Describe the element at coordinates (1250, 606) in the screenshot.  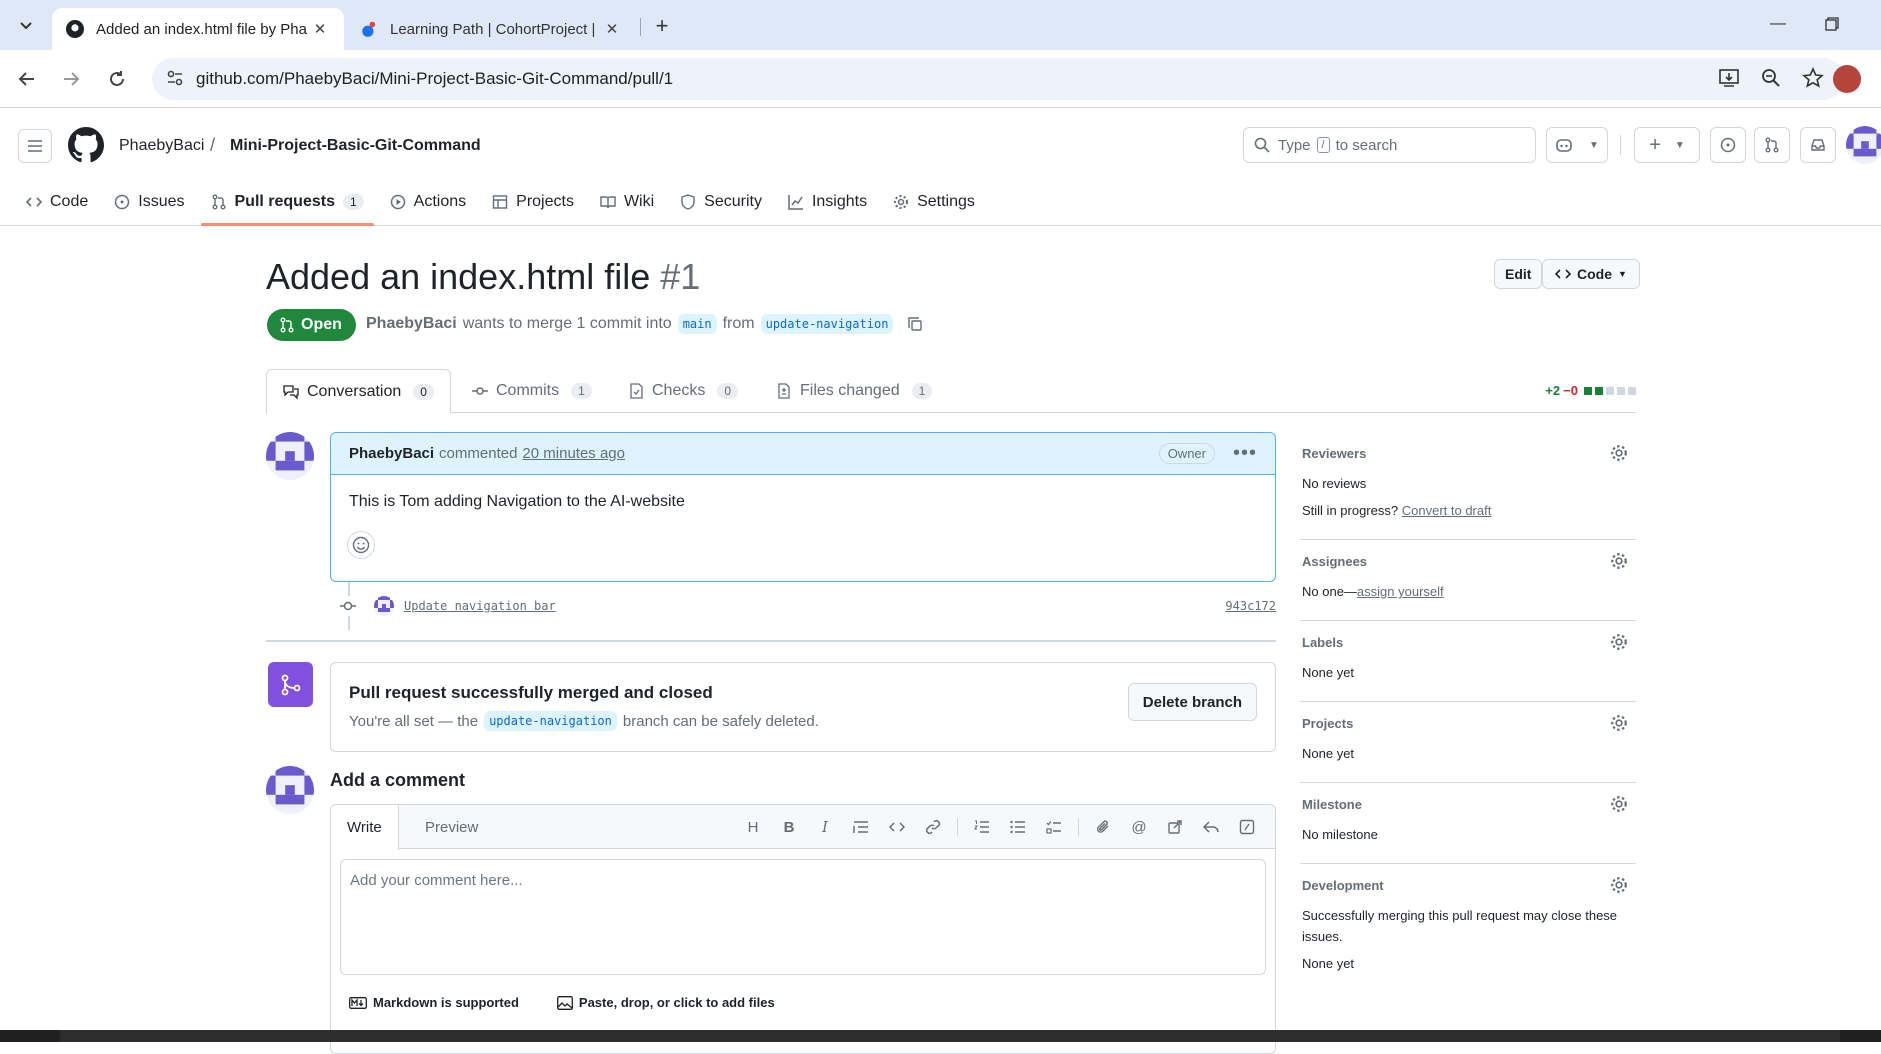
I see `commit-sha: 943c172` at that location.